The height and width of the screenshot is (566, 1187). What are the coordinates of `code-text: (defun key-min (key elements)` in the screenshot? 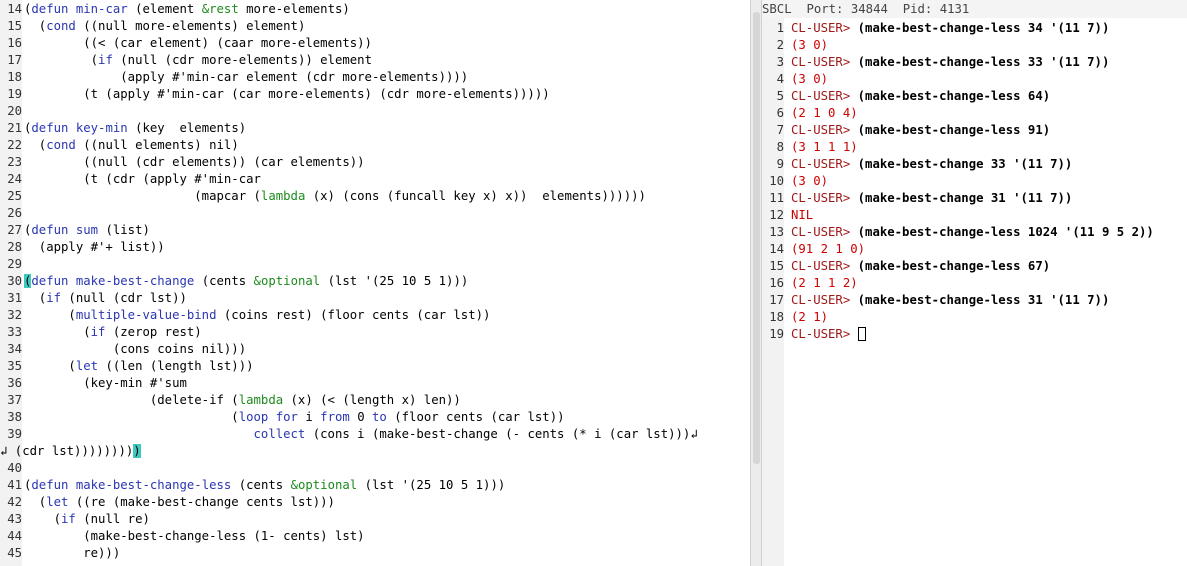 It's located at (135, 128).